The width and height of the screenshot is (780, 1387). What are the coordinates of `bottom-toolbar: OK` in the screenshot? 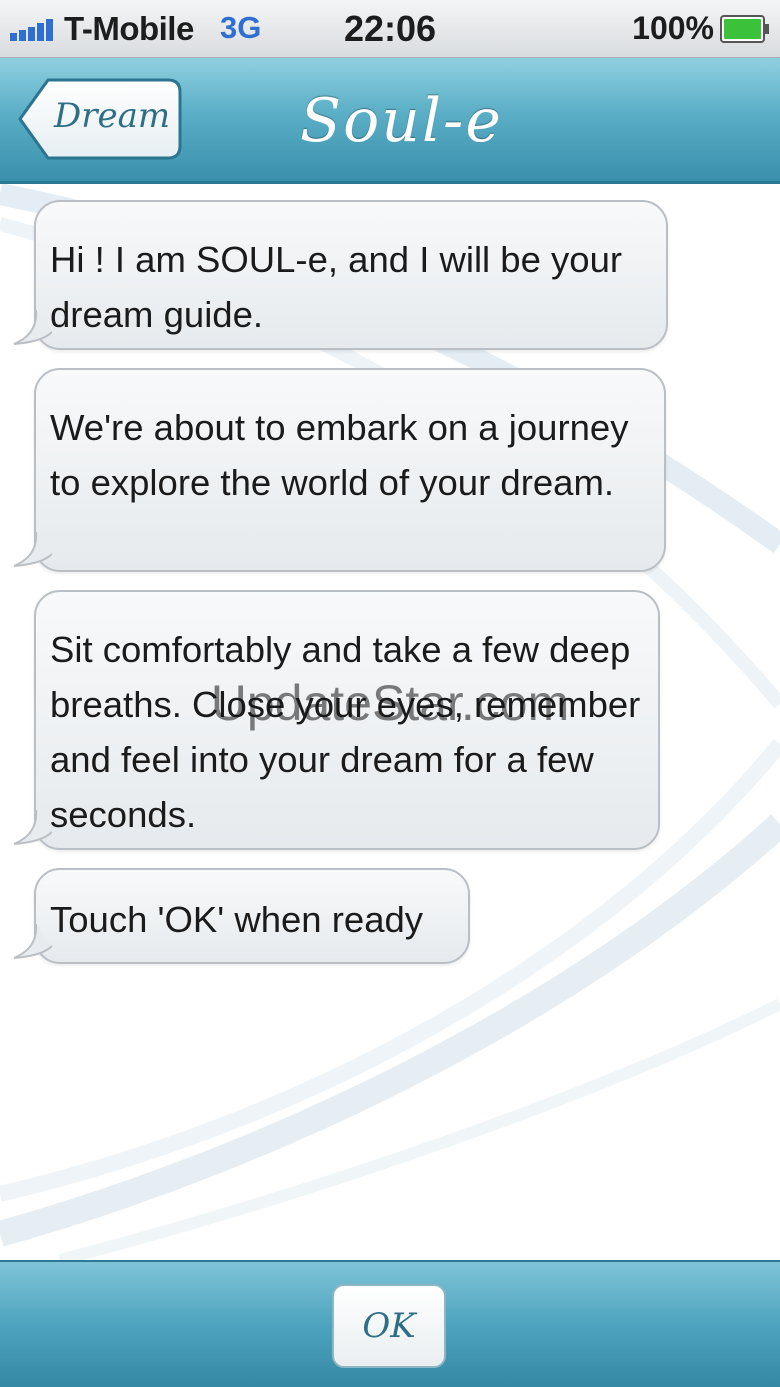 It's located at (390, 1323).